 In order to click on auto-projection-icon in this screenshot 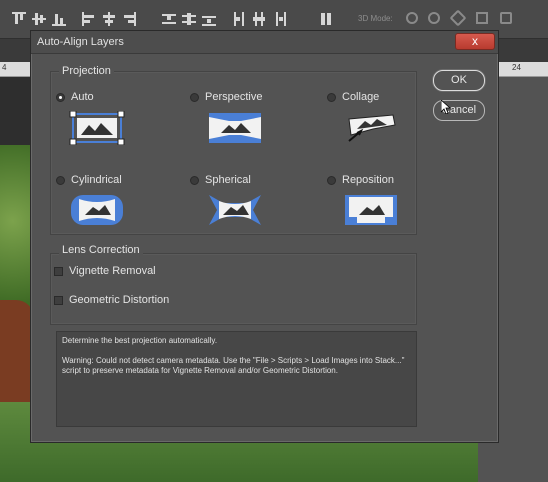, I will do `click(97, 128)`.